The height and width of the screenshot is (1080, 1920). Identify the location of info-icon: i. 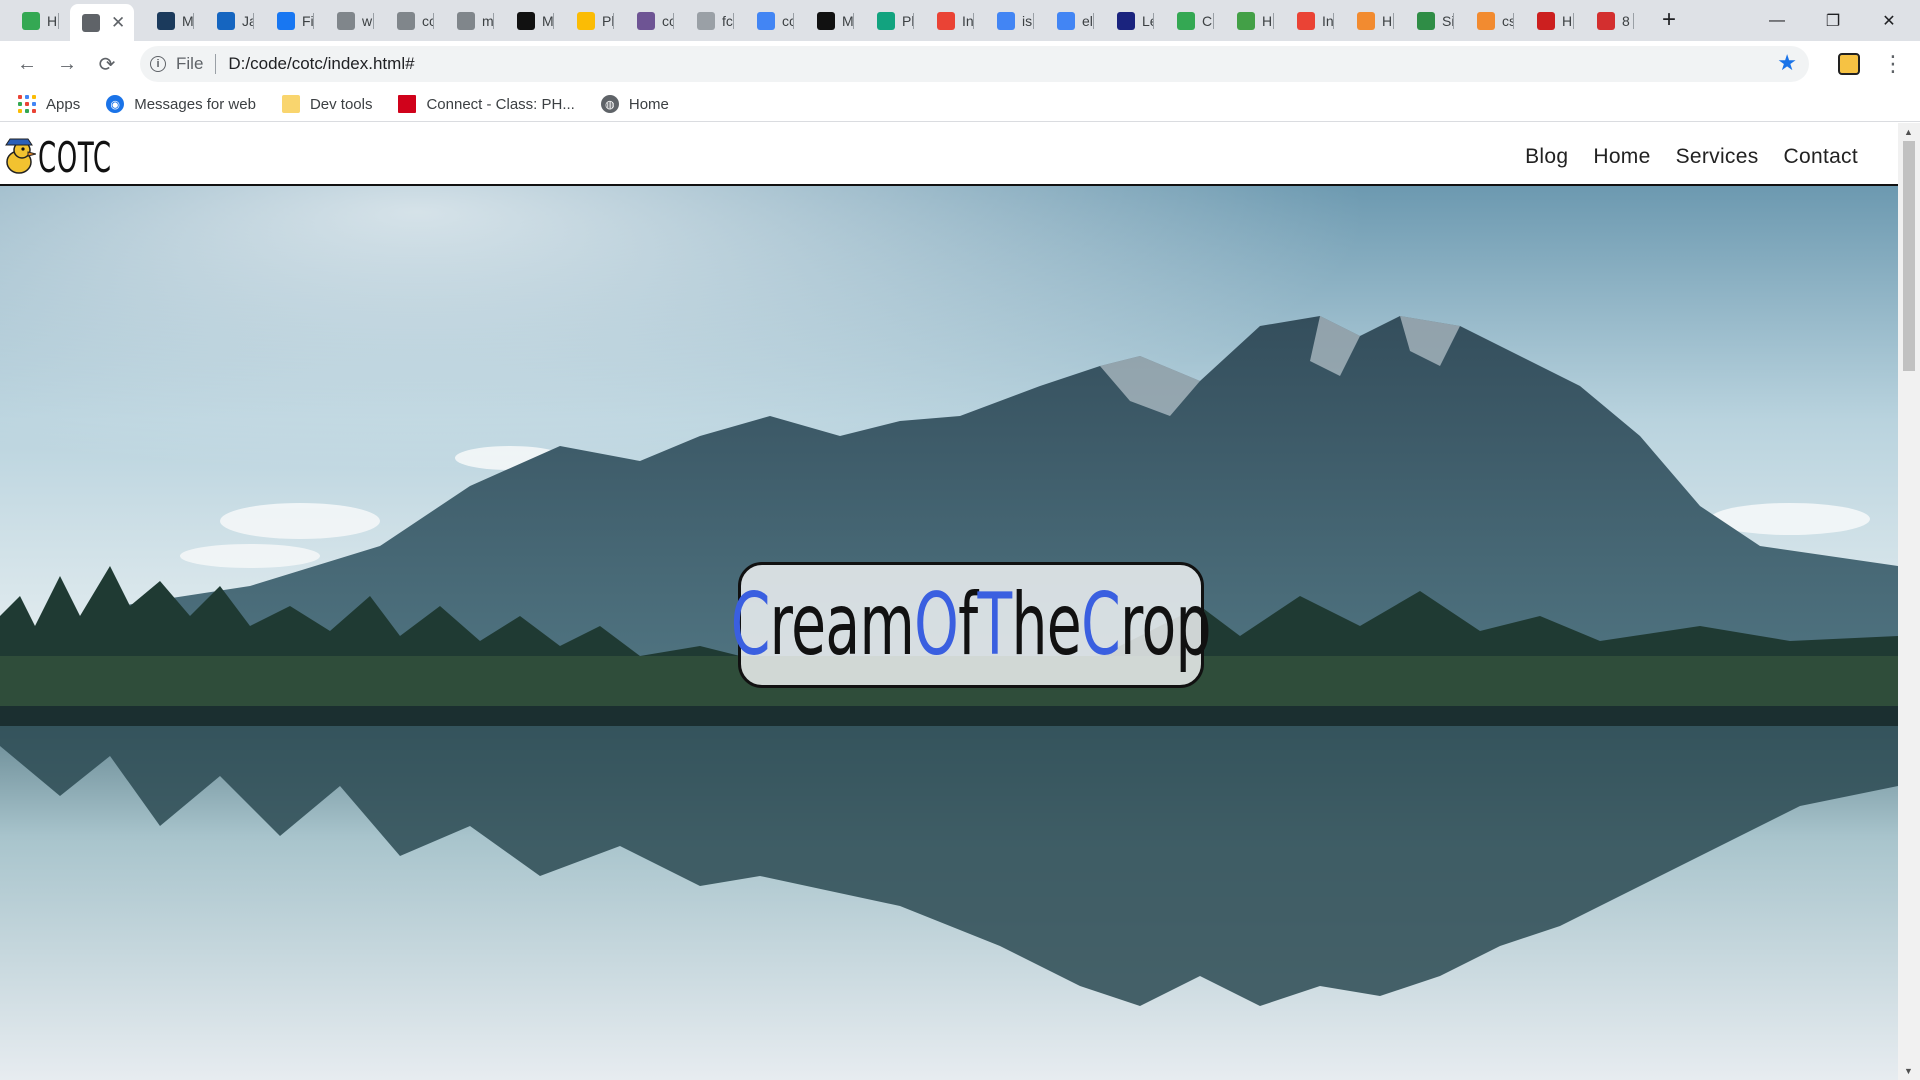
(158, 64).